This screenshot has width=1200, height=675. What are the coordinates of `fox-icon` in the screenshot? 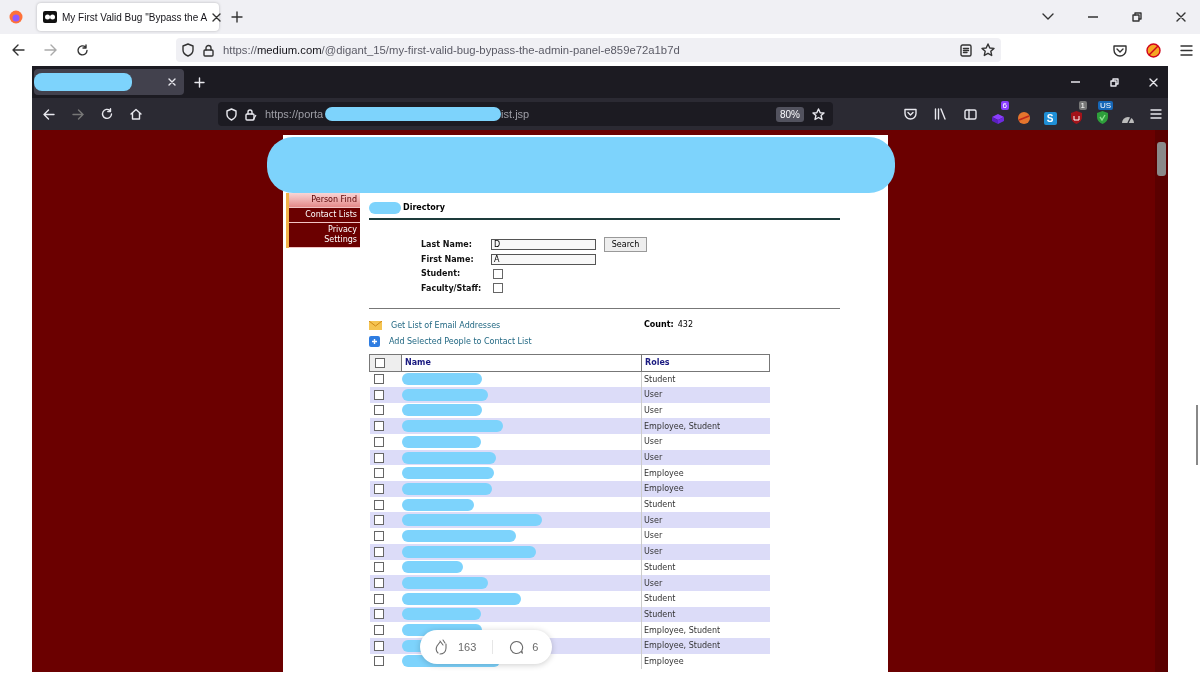 It's located at (1024, 118).